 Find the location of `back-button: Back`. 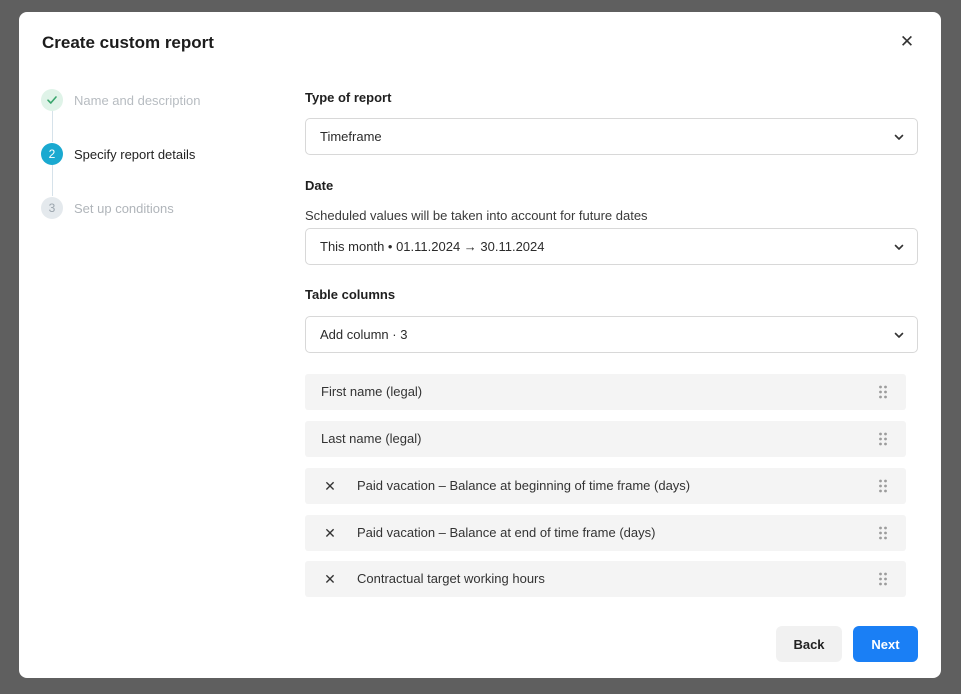

back-button: Back is located at coordinates (809, 644).